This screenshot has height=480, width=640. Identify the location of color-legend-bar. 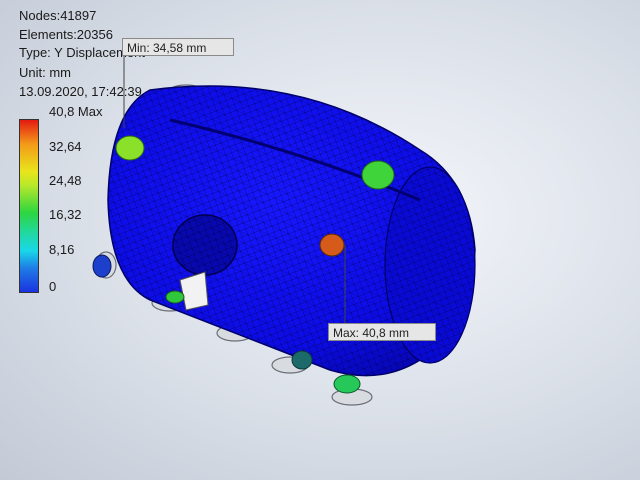
(29, 206).